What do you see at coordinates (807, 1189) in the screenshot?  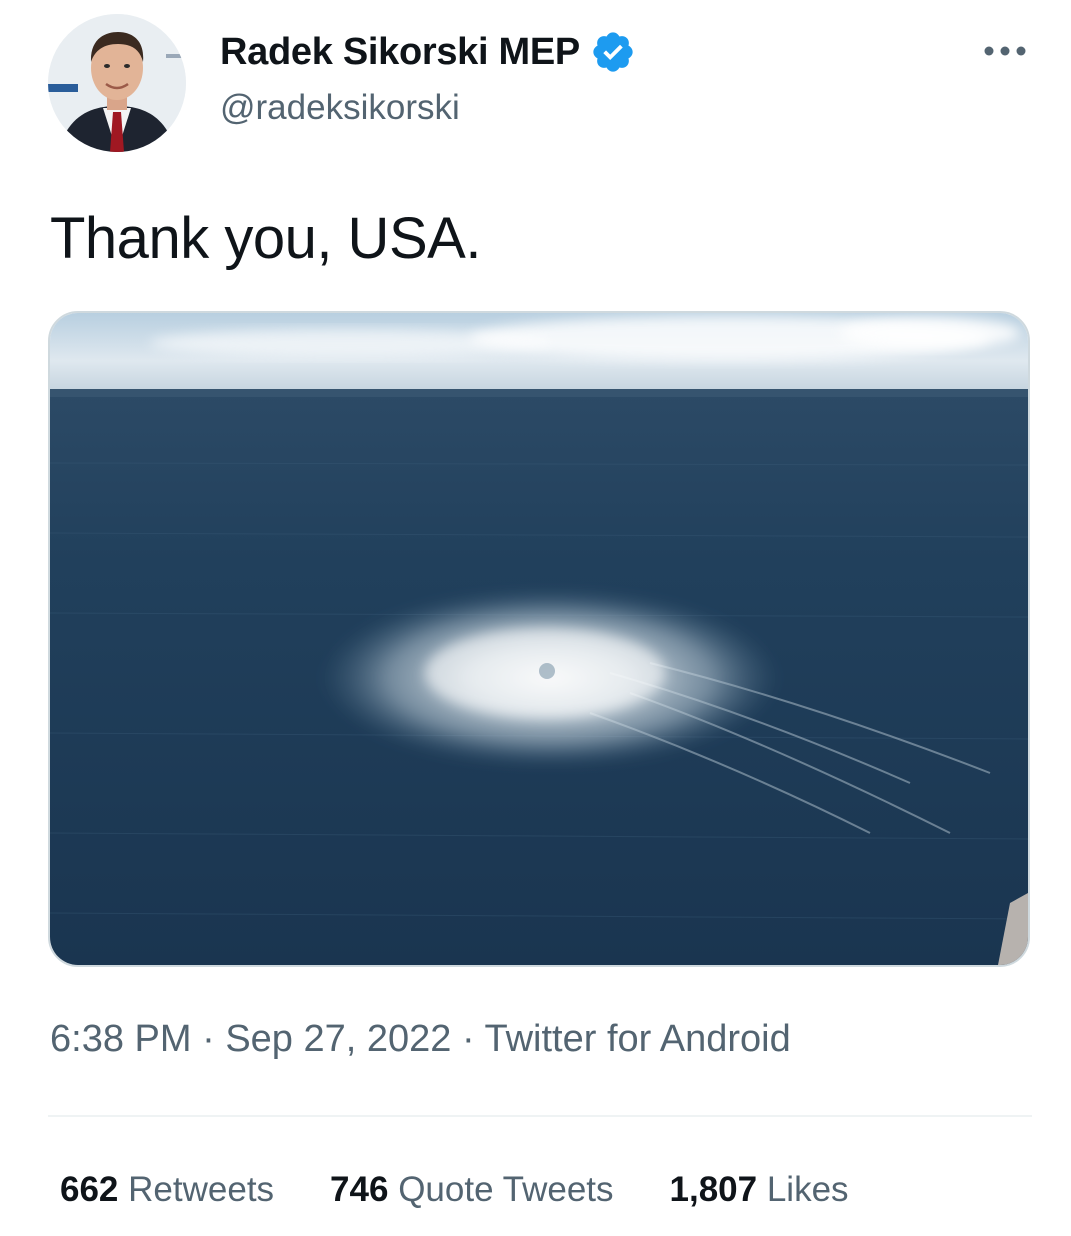 I see `likes-label: Likes` at bounding box center [807, 1189].